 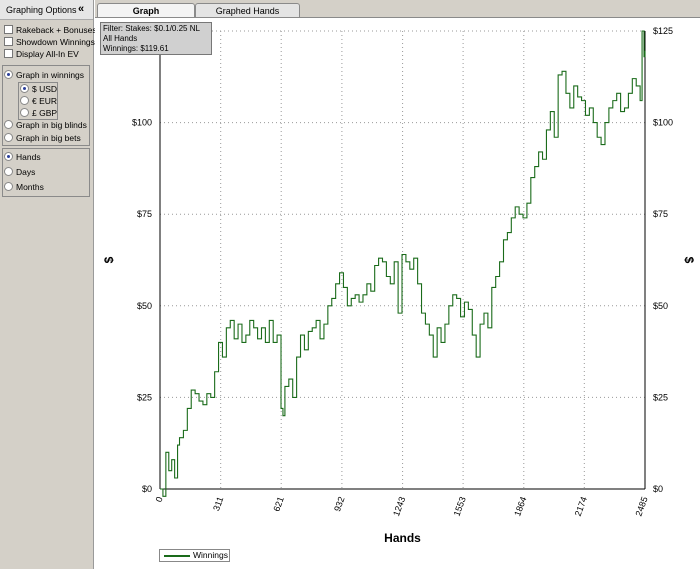 What do you see at coordinates (144, 214) in the screenshot?
I see `y-tick-label-left: $75` at bounding box center [144, 214].